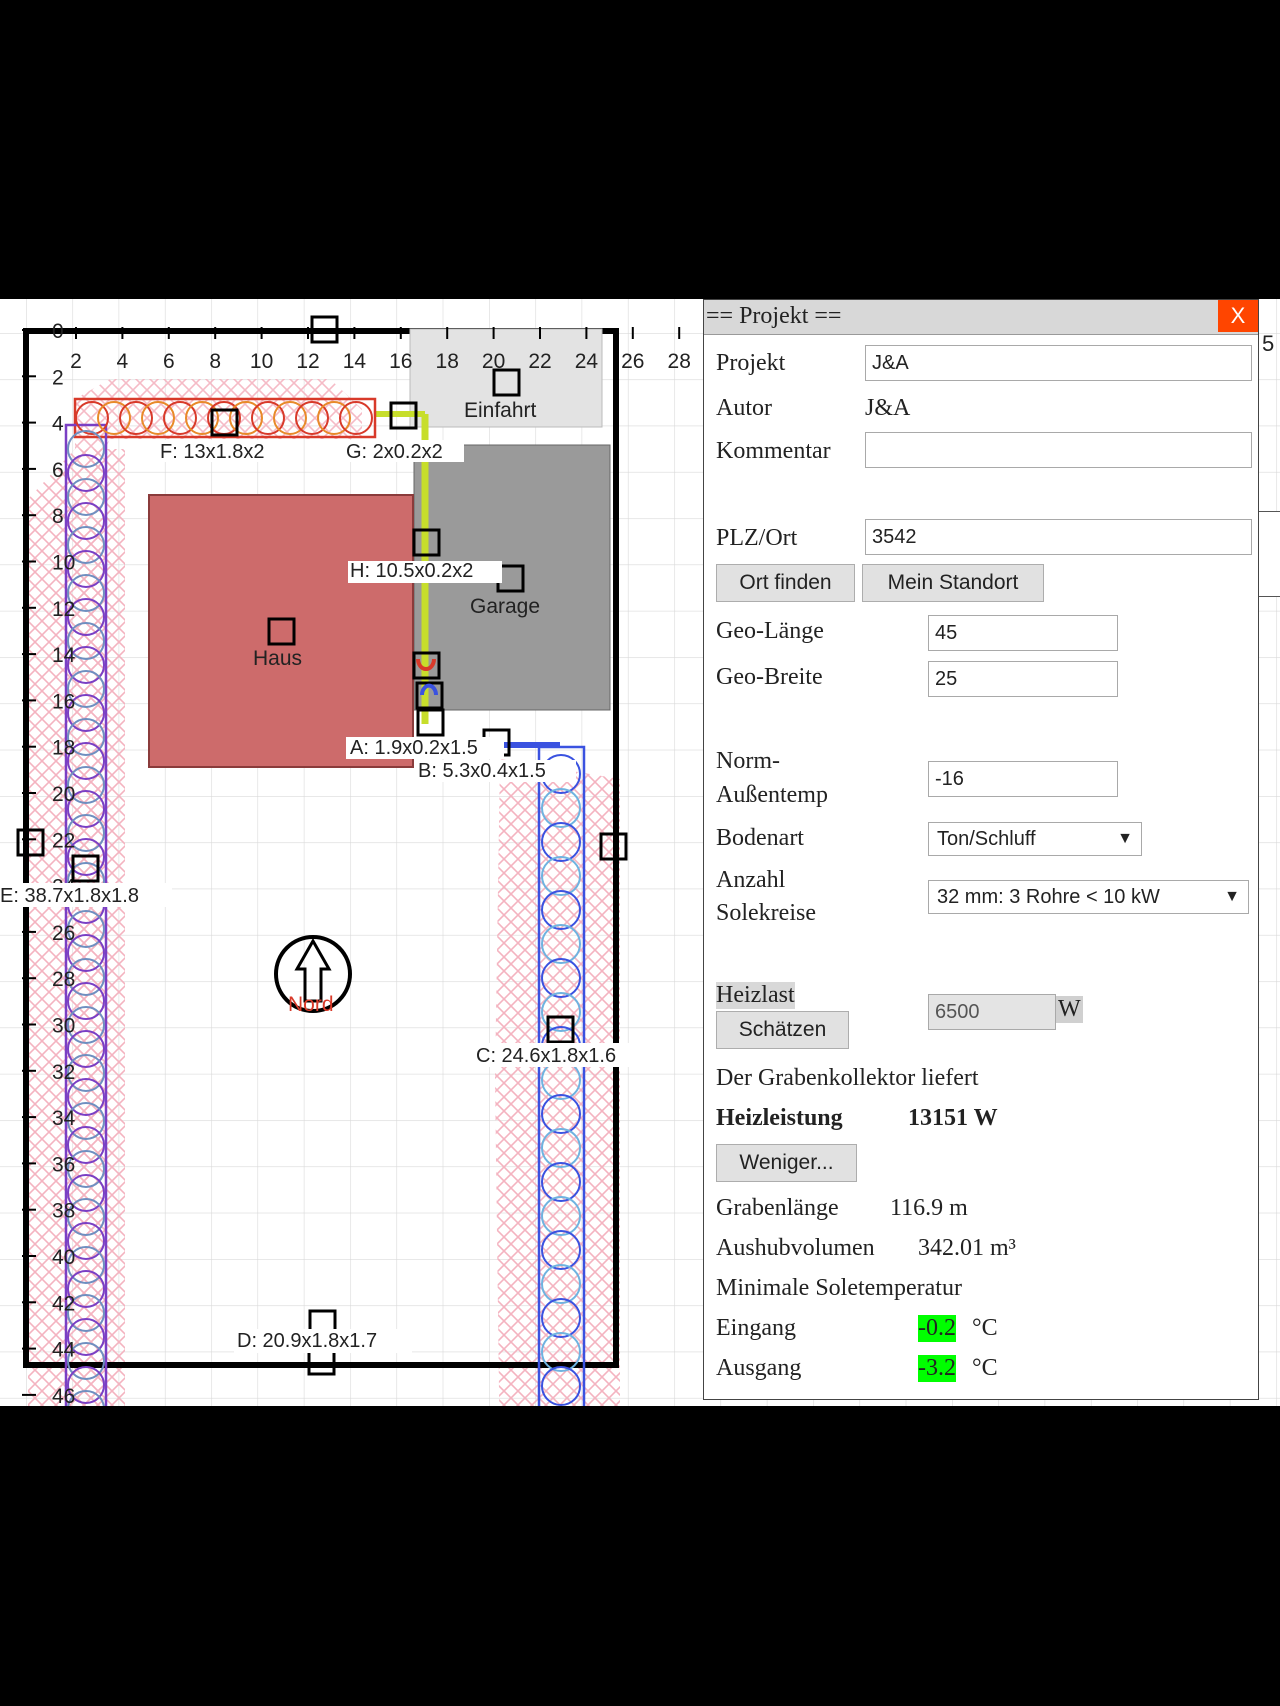 Image resolution: width=1280 pixels, height=1706 pixels. Describe the element at coordinates (1023, 679) in the screenshot. I see `geo-breite-input: 25` at that location.